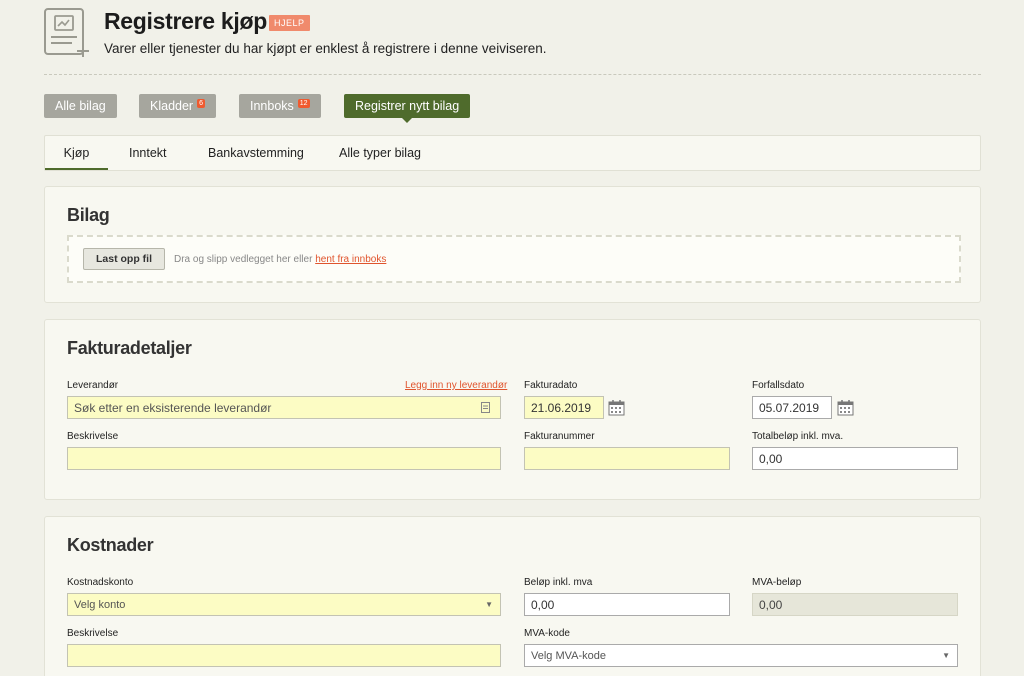 The image size is (1024, 676). Describe the element at coordinates (124, 259) in the screenshot. I see `upload-file-button: Last opp fil` at that location.